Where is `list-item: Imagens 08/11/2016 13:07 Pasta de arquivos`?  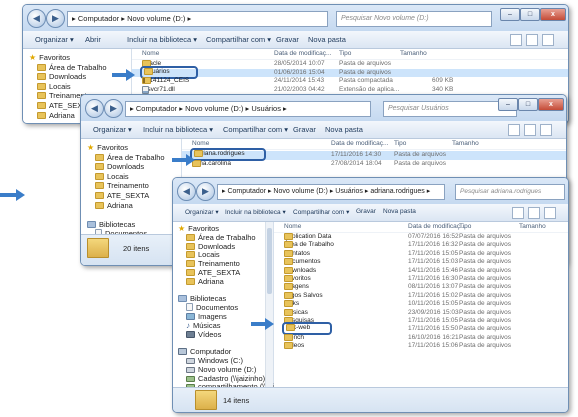 list-item: Imagens 08/11/2016 13:07 Pasta de arquivos is located at coordinates (421, 287).